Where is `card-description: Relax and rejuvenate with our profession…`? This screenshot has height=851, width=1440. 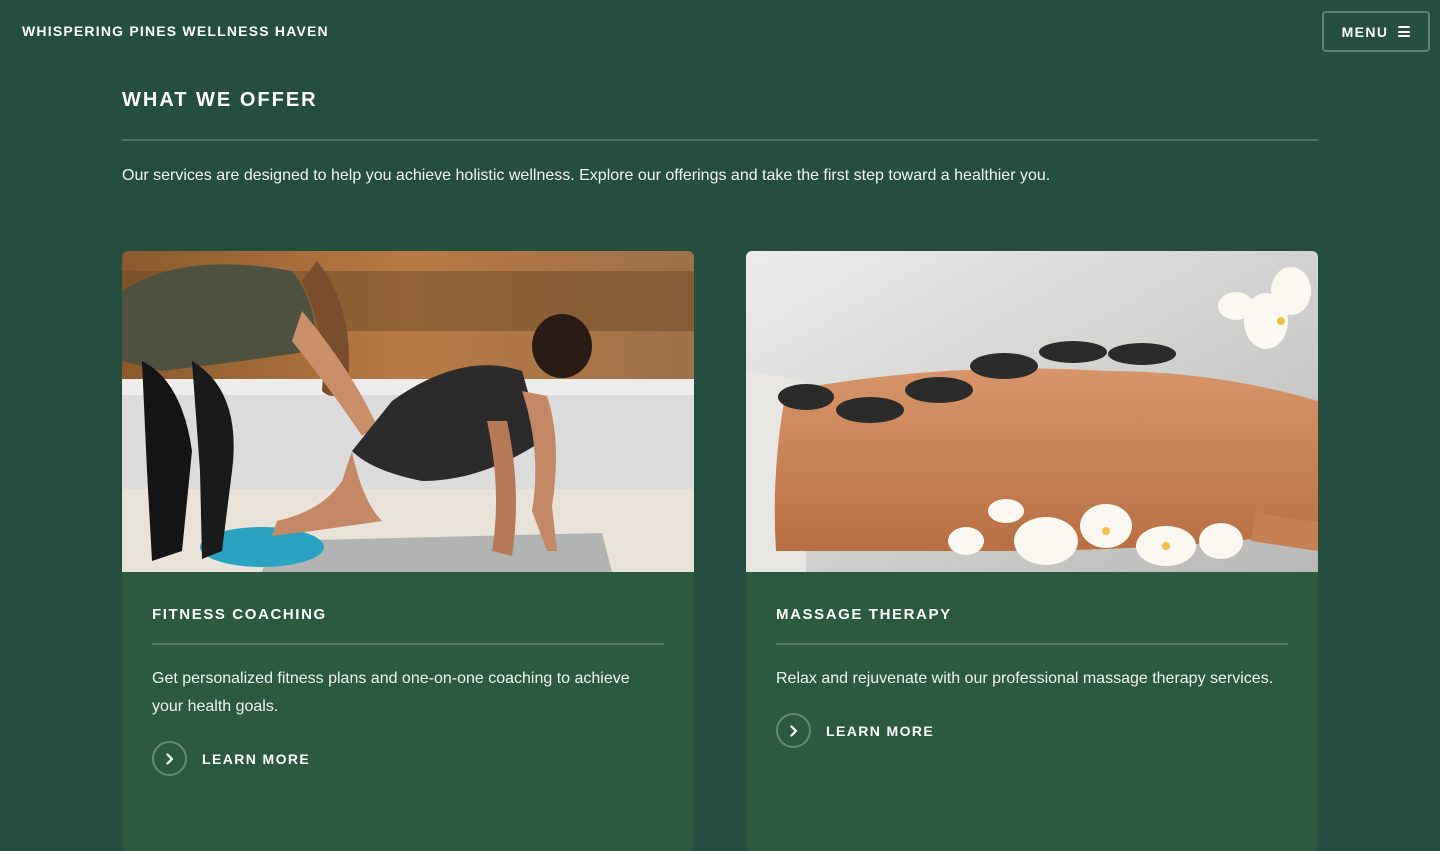
card-description: Relax and rejuvenate with our profession… is located at coordinates (1025, 678).